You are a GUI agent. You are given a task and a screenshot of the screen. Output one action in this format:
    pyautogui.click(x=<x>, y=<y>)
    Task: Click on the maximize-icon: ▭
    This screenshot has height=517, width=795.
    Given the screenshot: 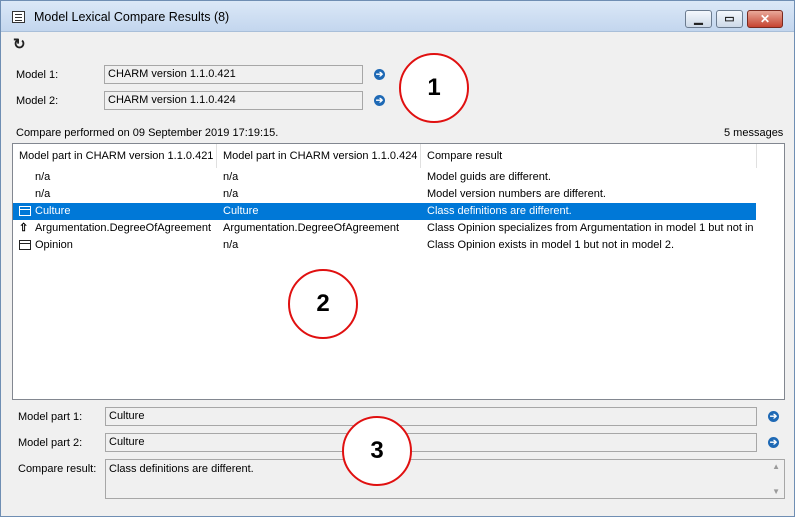 What is the action you would take?
    pyautogui.click(x=729, y=19)
    